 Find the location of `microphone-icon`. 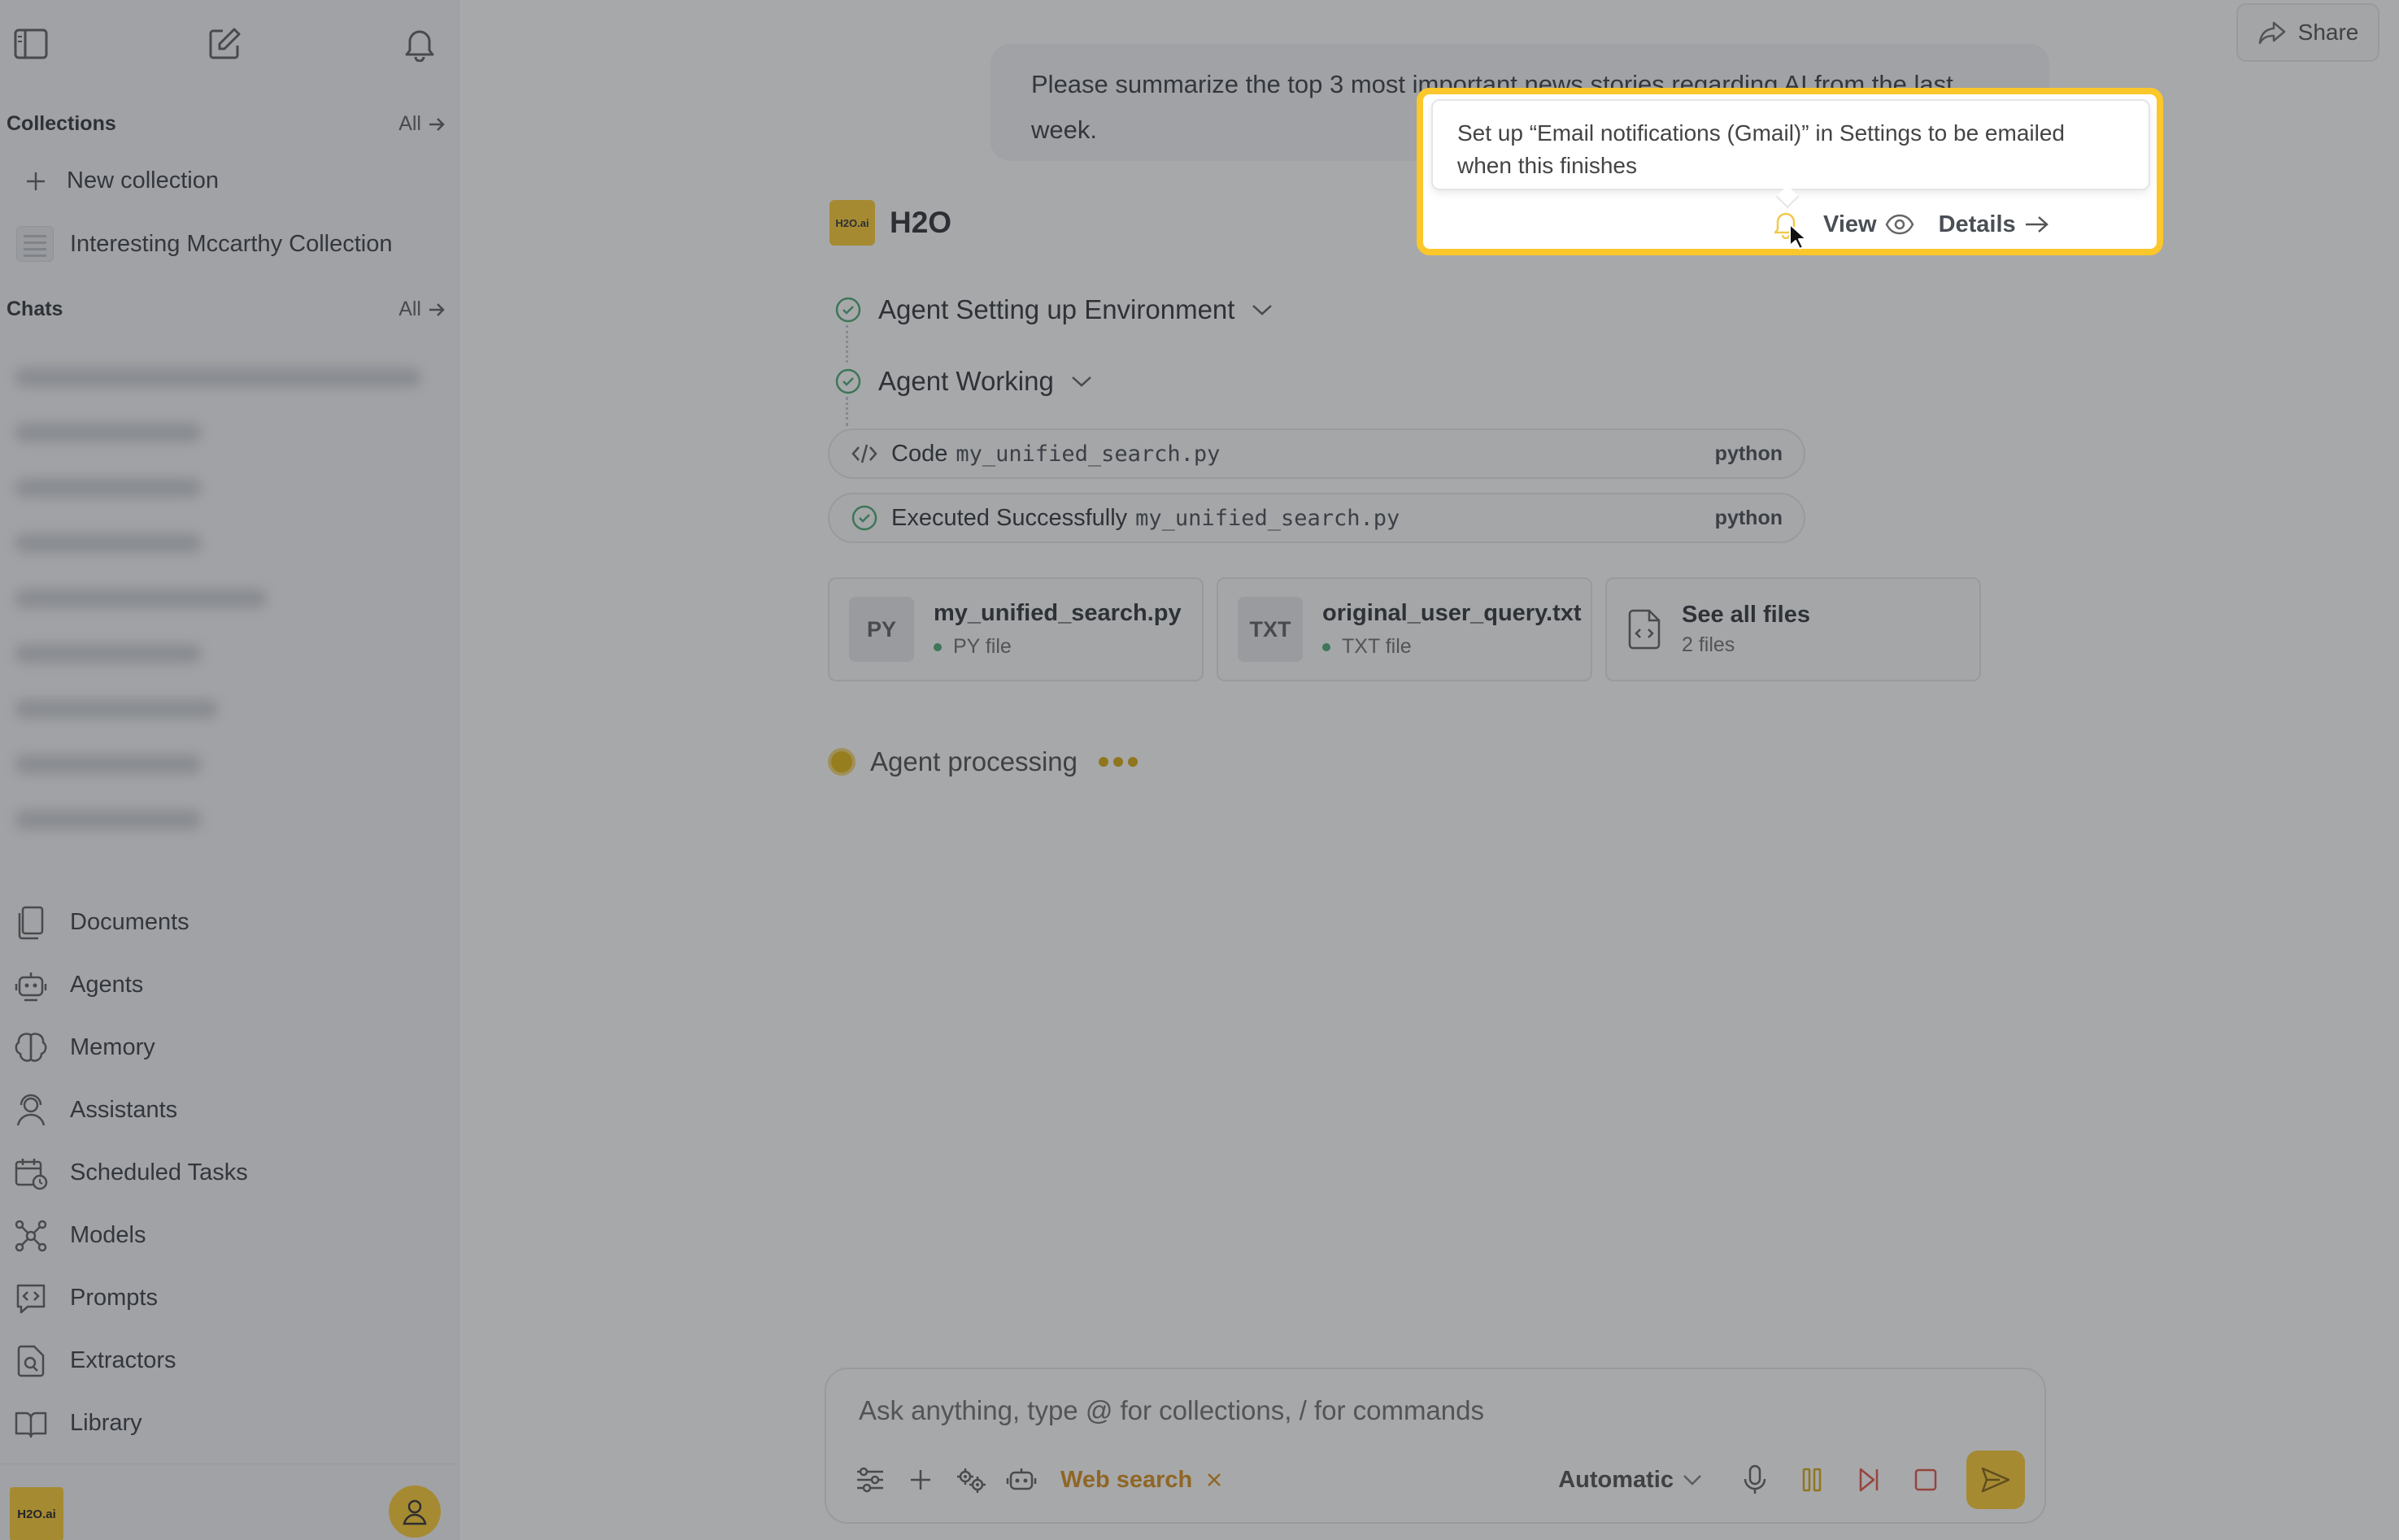

microphone-icon is located at coordinates (1755, 1480).